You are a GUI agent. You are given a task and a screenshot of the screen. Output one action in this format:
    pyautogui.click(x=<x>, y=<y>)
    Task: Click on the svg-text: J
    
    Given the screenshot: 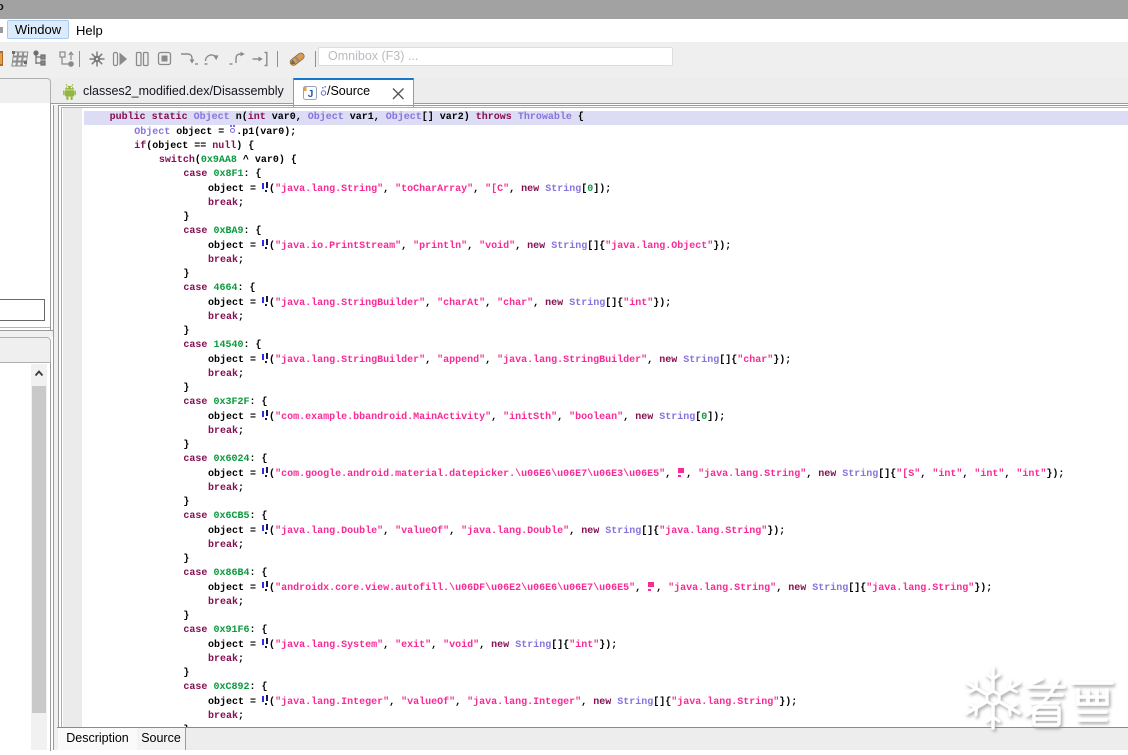 What is the action you would take?
    pyautogui.click(x=311, y=94)
    